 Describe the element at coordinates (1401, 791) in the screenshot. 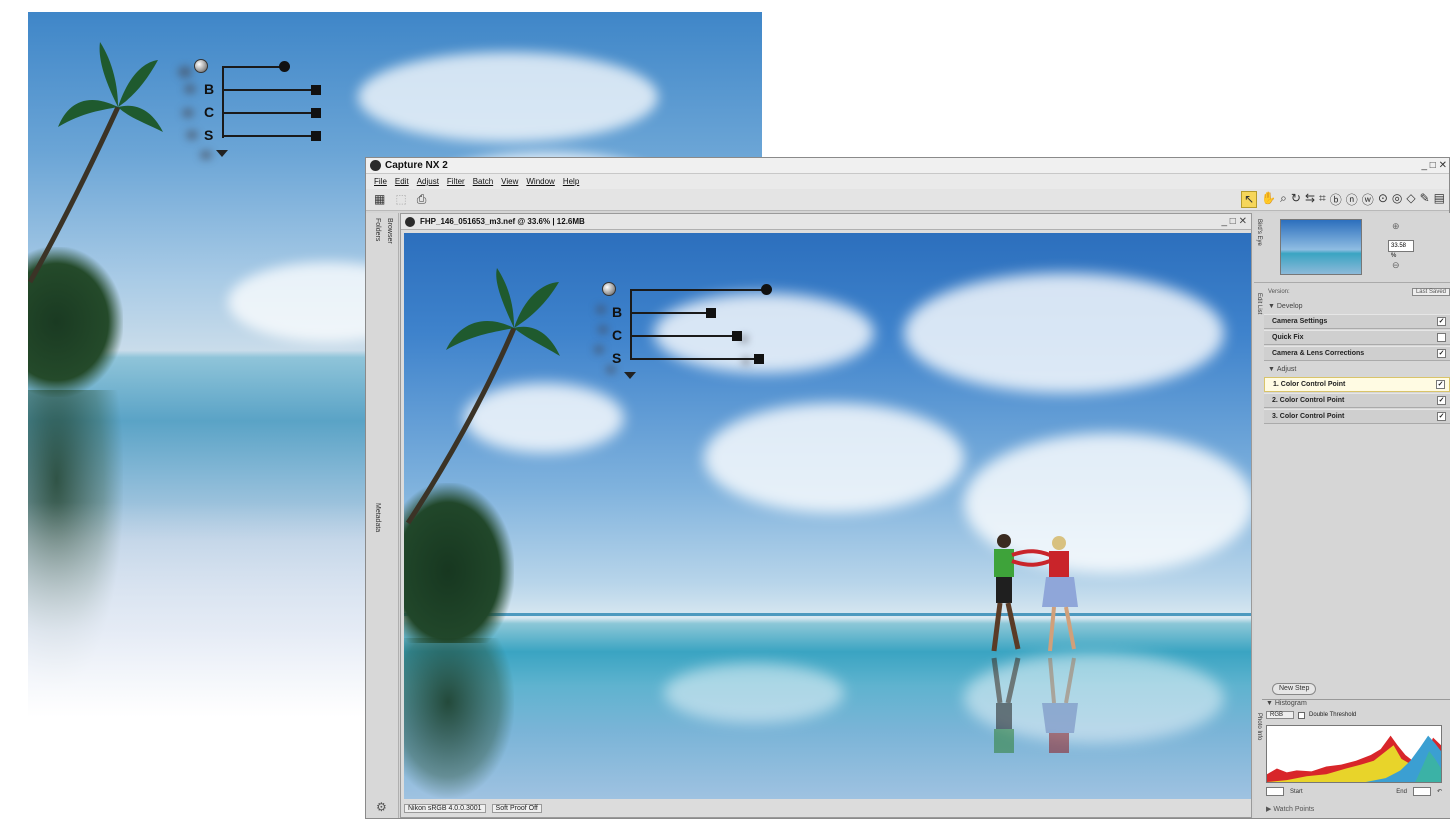

I see `end-label: End` at that location.